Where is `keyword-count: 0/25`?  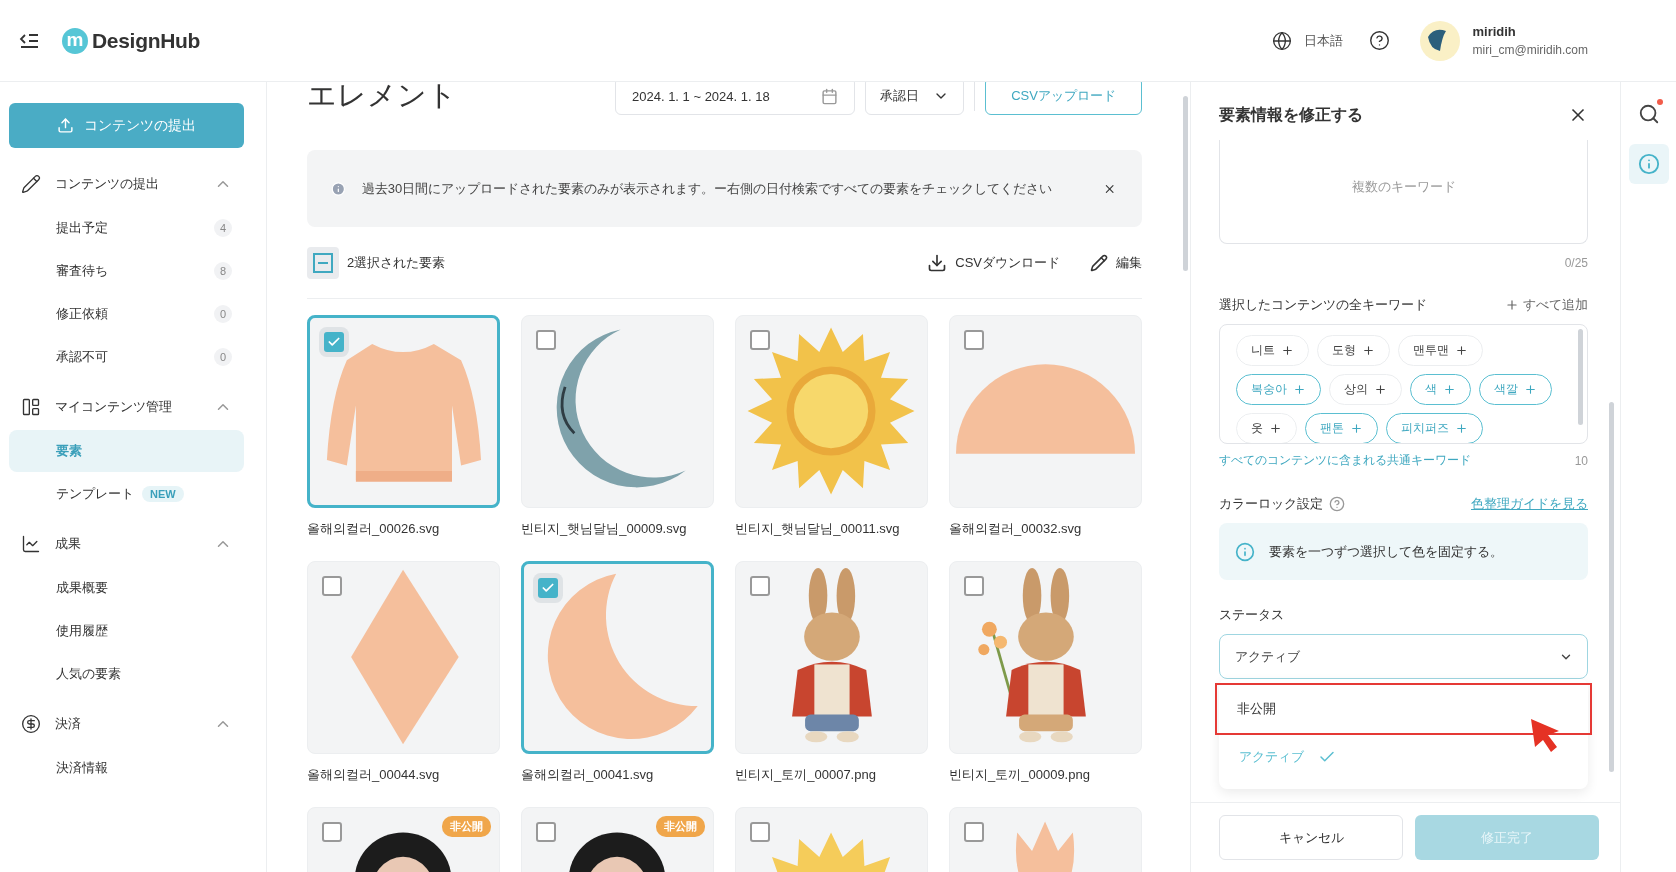
keyword-count: 0/25 is located at coordinates (1576, 263).